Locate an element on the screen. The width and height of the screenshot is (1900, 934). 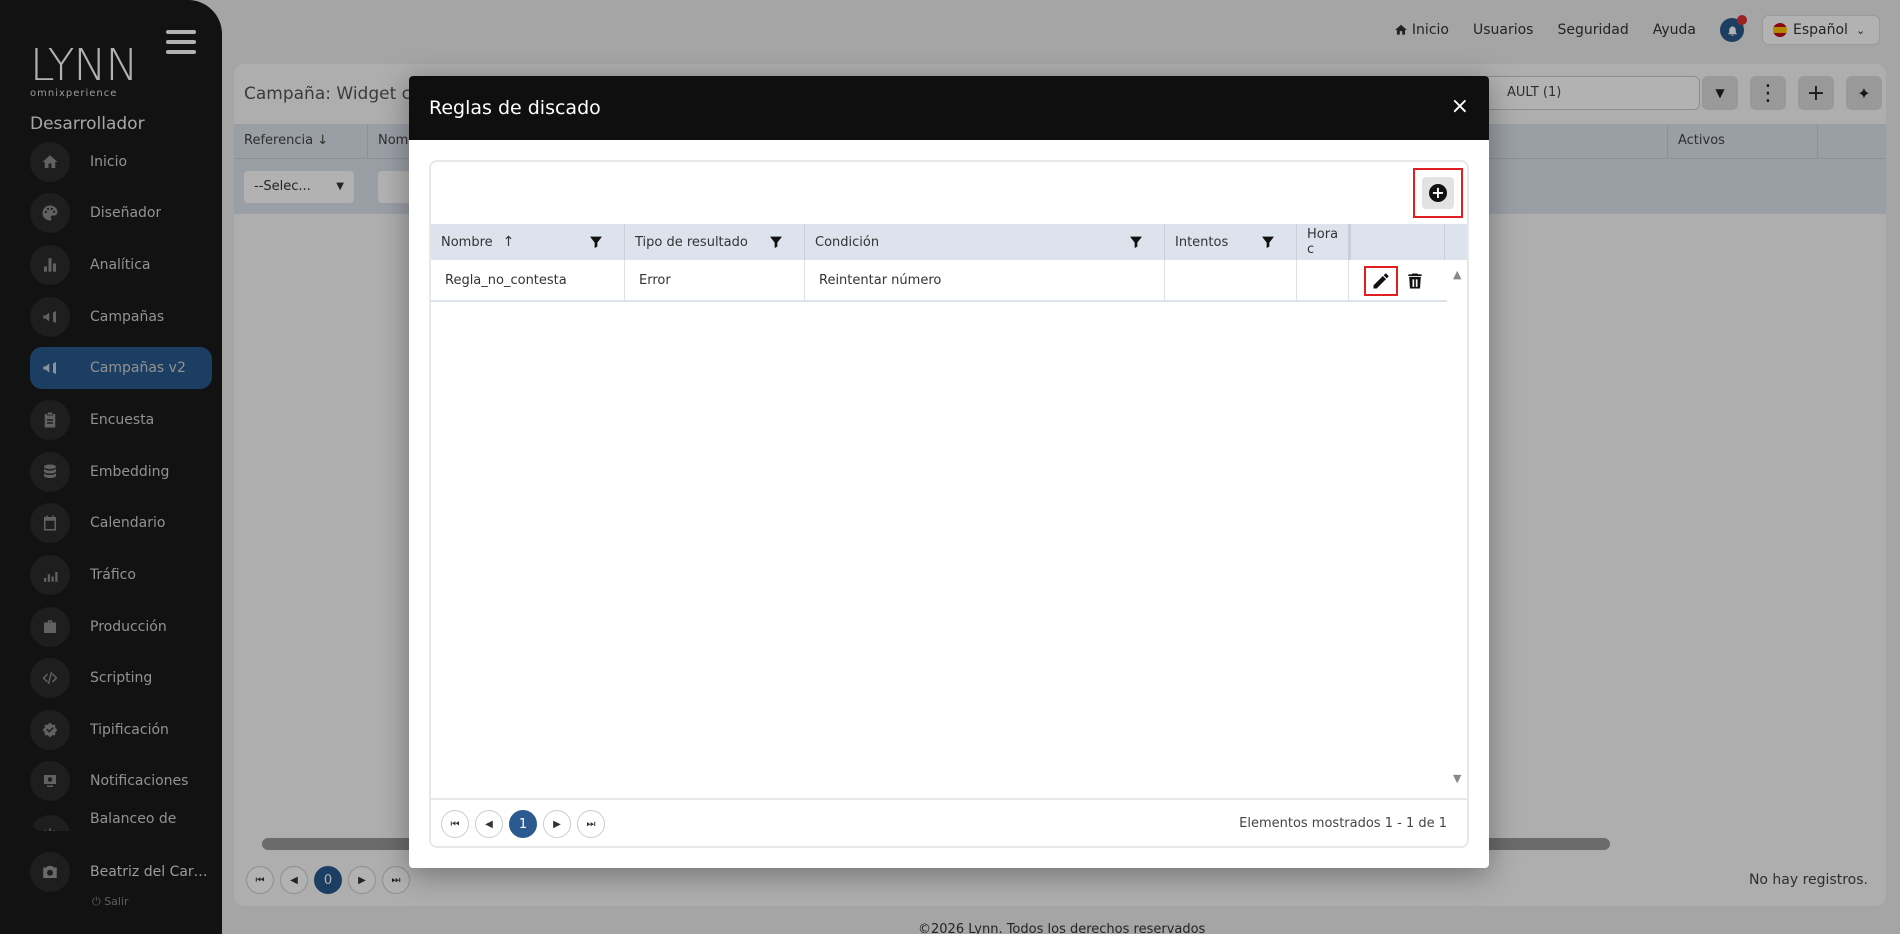
rules-pagination: ⏮ ◀ 1 ▶ ⏭ Elementos mostrados 1 - 1 de 1 is located at coordinates (949, 822).